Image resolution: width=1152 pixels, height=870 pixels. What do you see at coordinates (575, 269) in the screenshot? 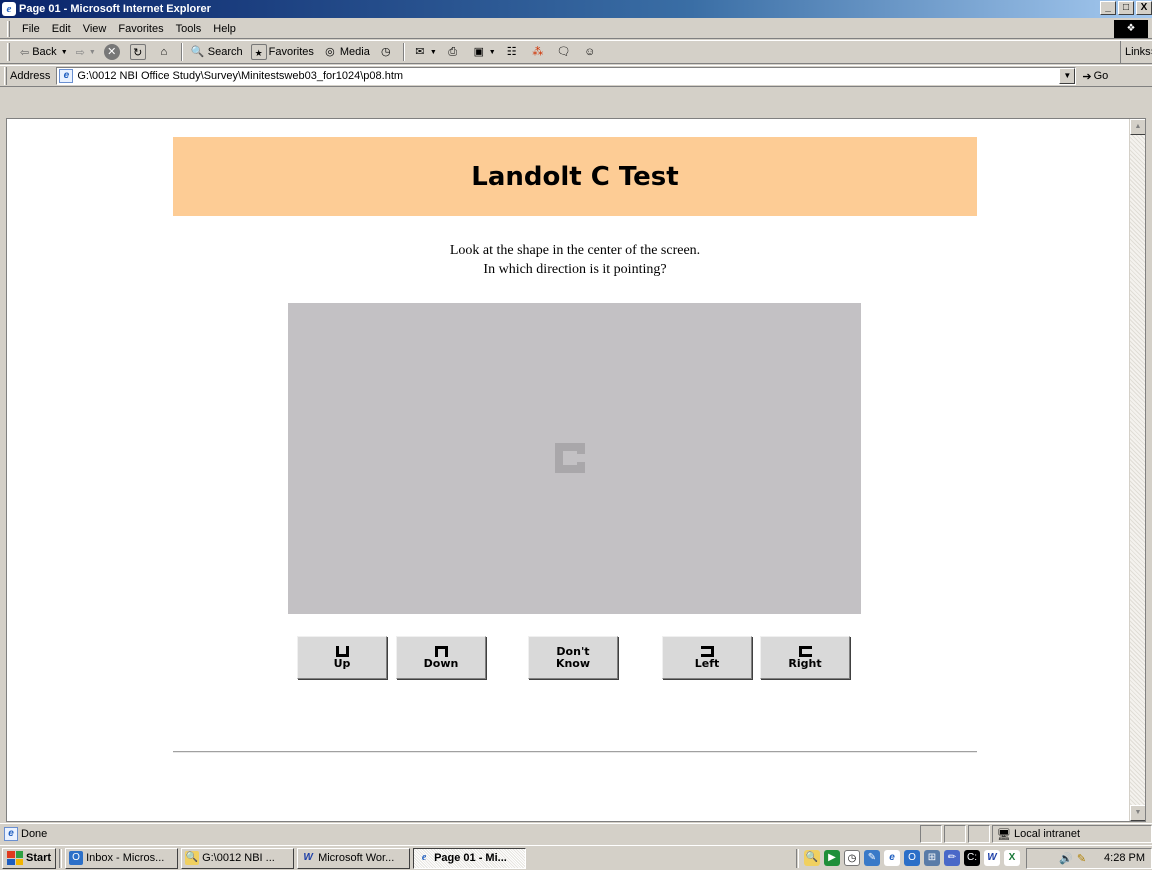
I see `instruction-line-2: In which direction is it pointing?` at bounding box center [575, 269].